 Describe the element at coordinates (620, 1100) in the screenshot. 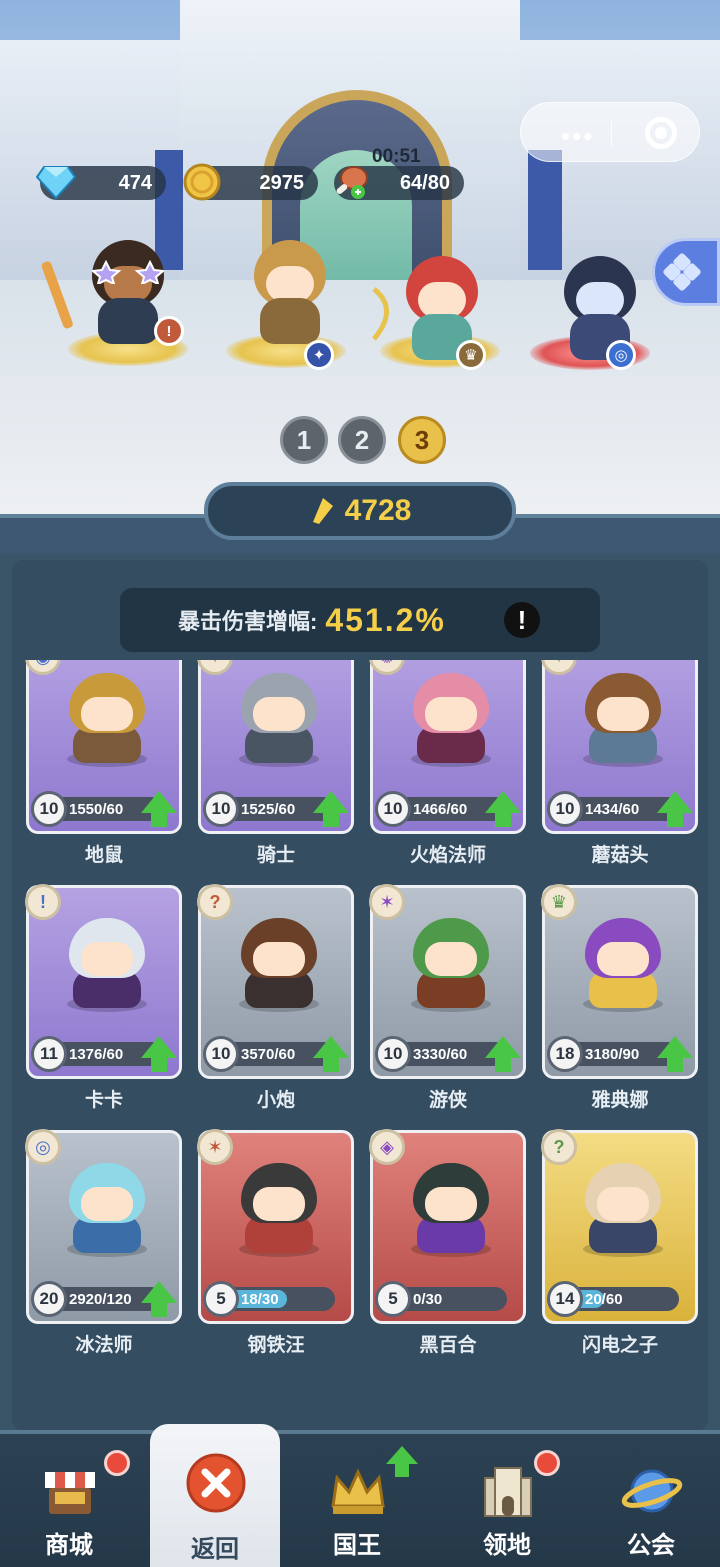

I see `hero-name: 雅典娜` at that location.